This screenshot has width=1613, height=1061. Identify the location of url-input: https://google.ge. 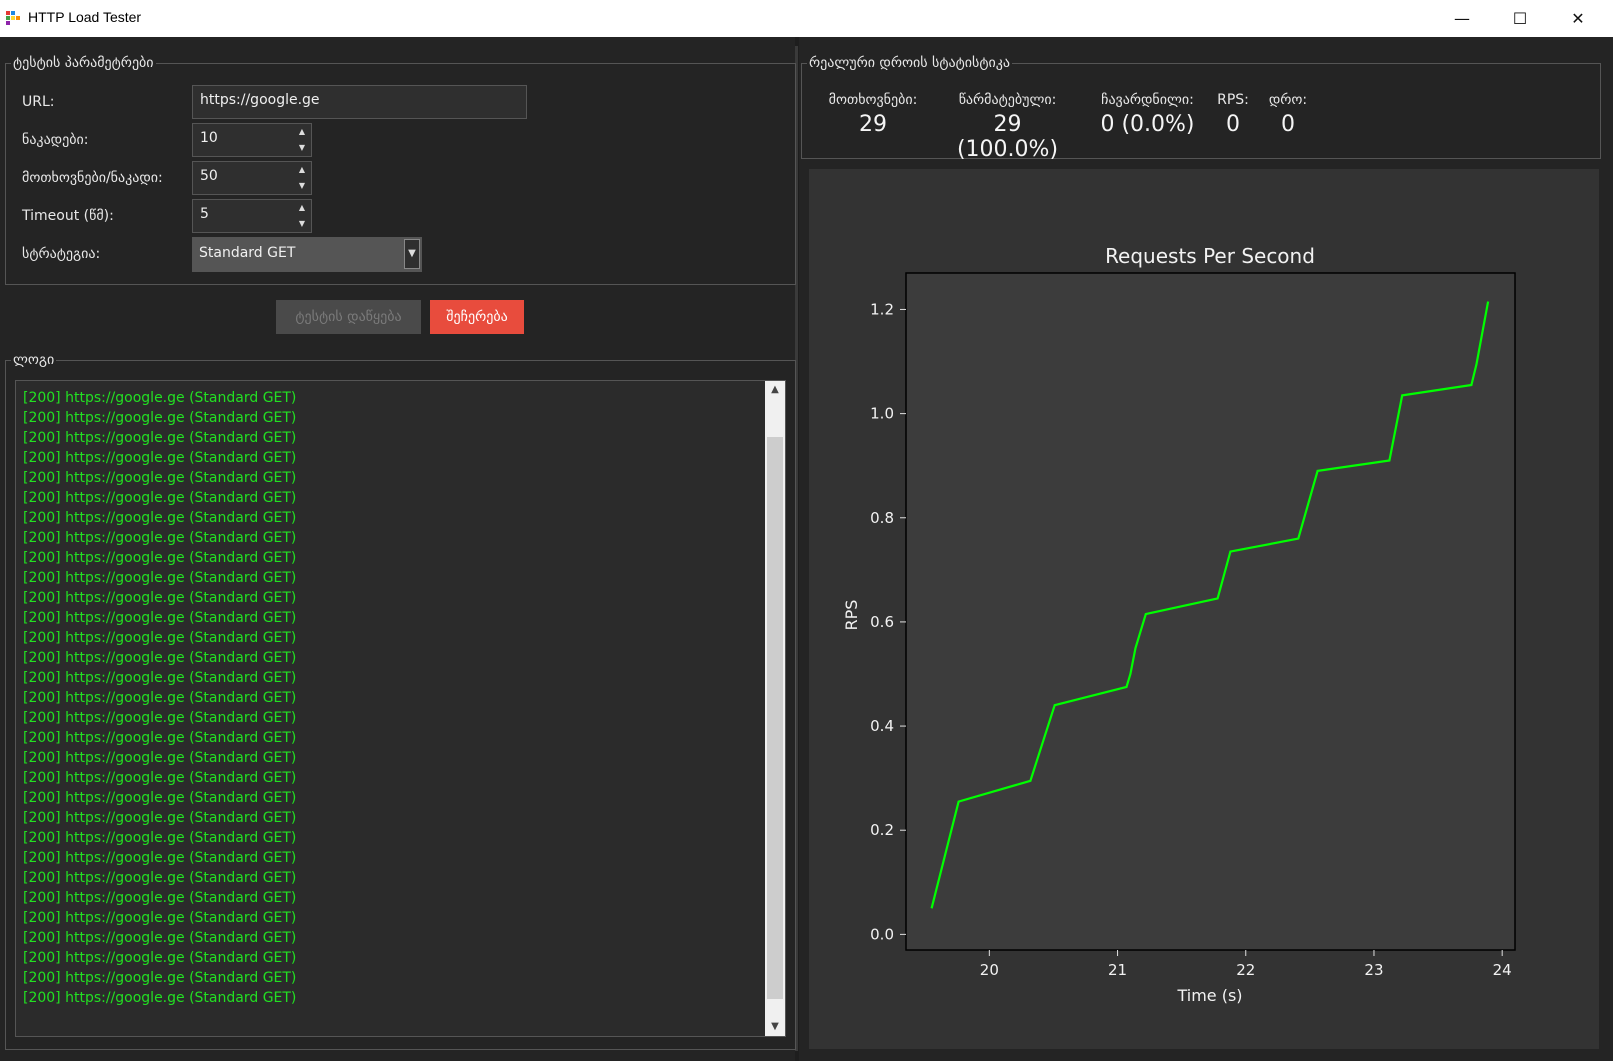
(359, 102).